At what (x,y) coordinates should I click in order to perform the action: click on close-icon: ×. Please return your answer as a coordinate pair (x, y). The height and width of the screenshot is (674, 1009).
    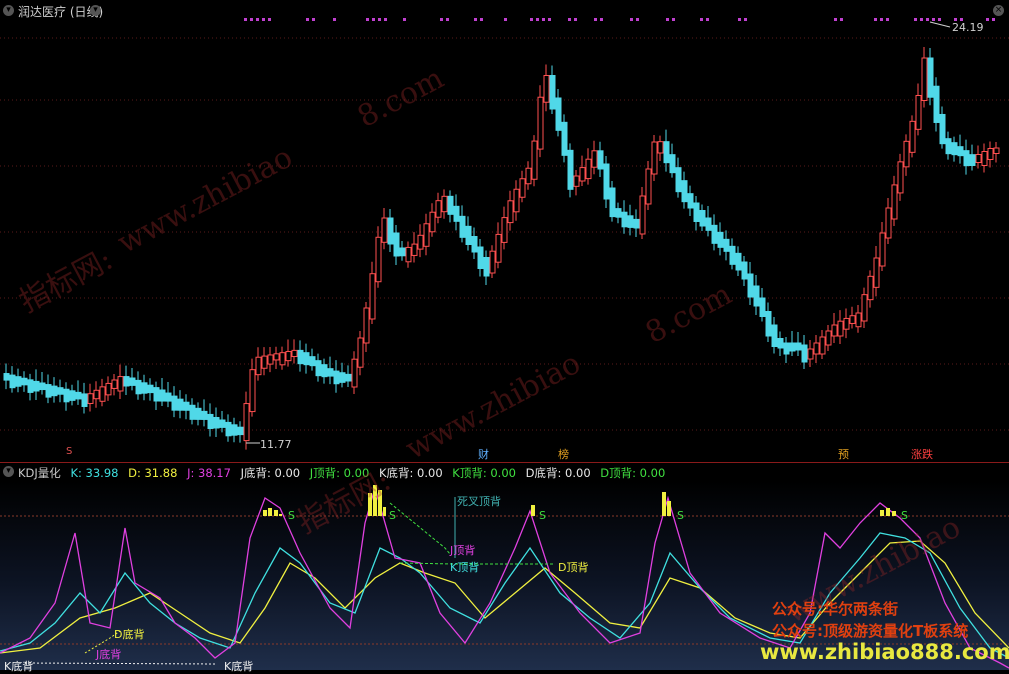
    Looking at the image, I should click on (998, 10).